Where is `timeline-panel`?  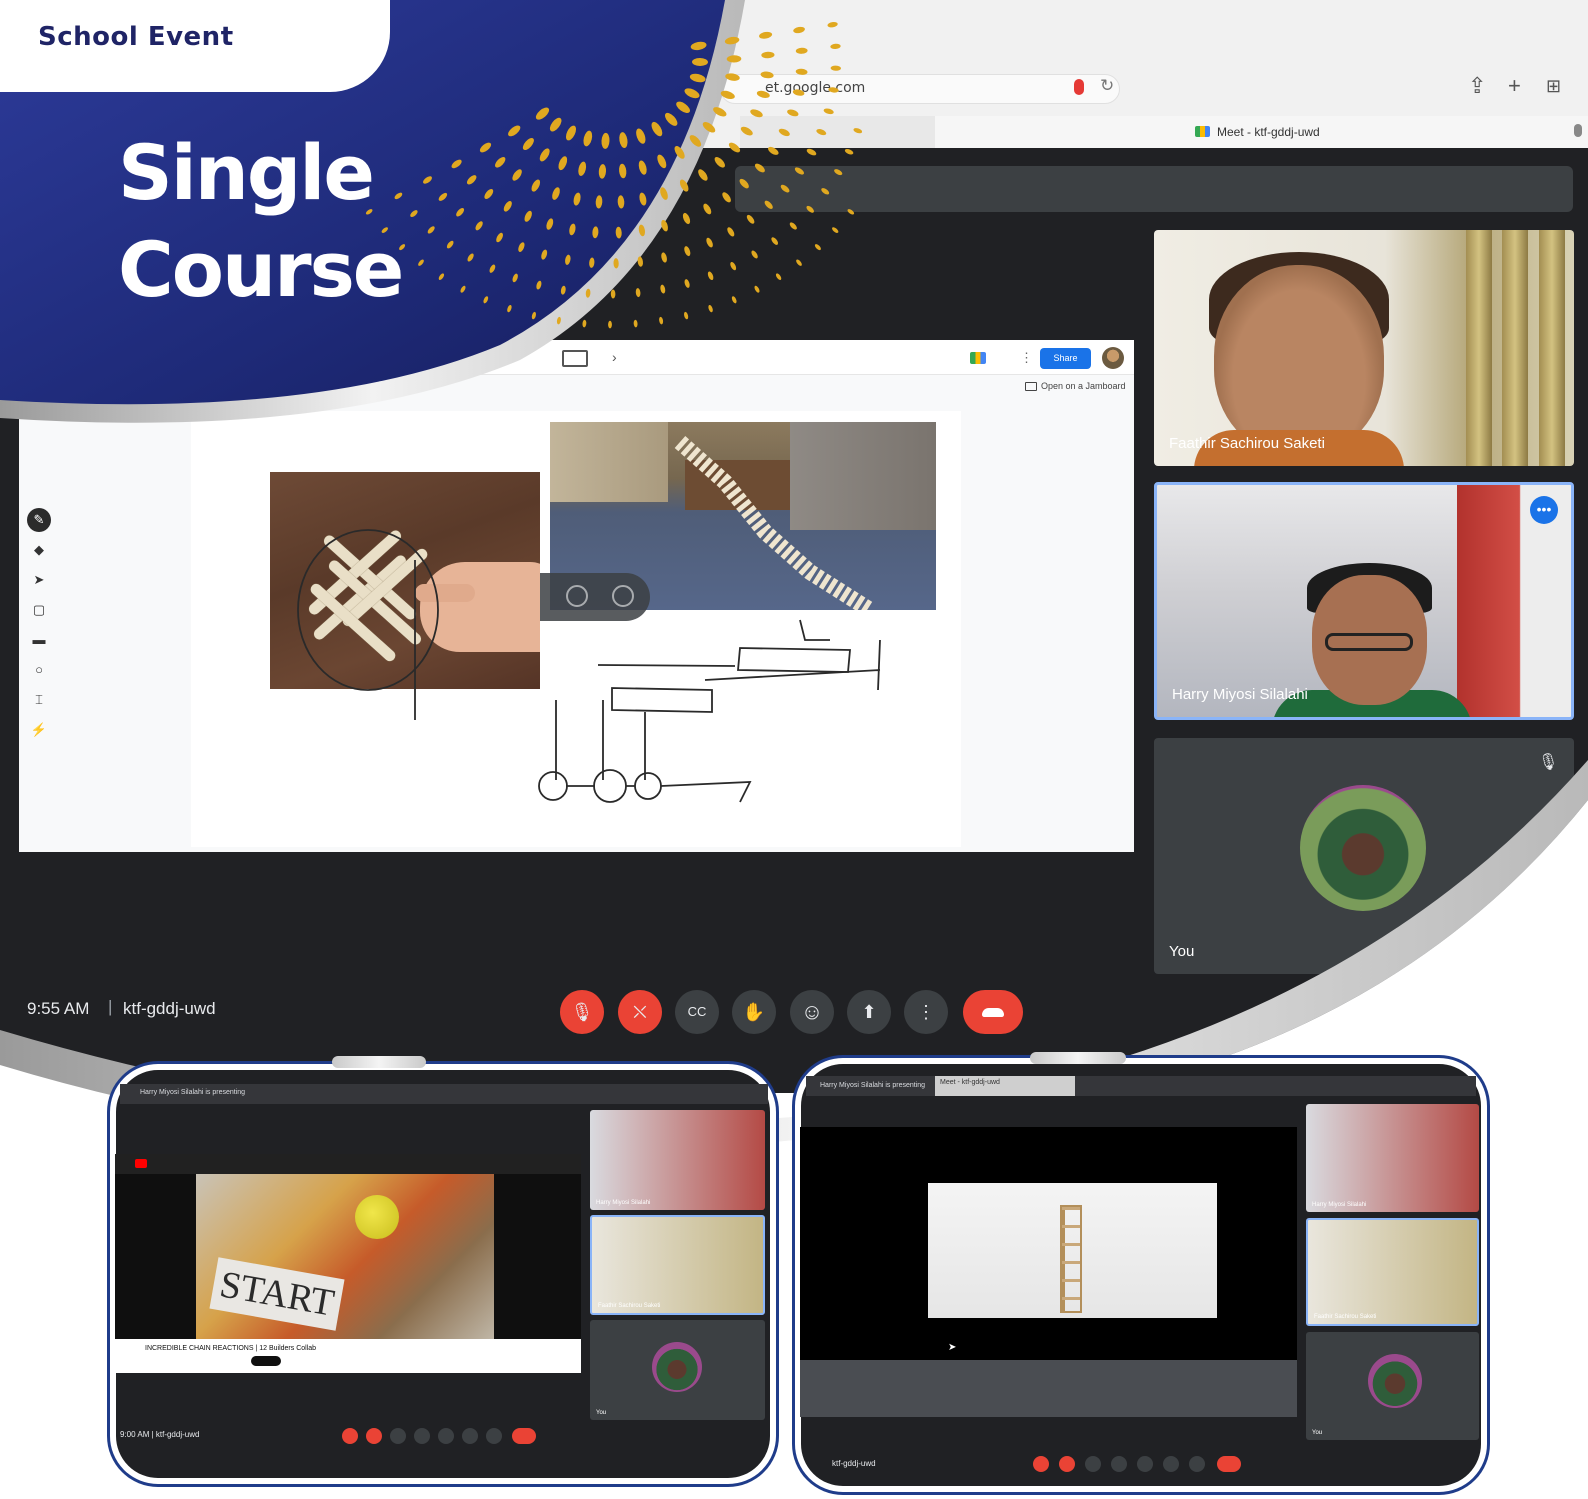 timeline-panel is located at coordinates (1048, 1388).